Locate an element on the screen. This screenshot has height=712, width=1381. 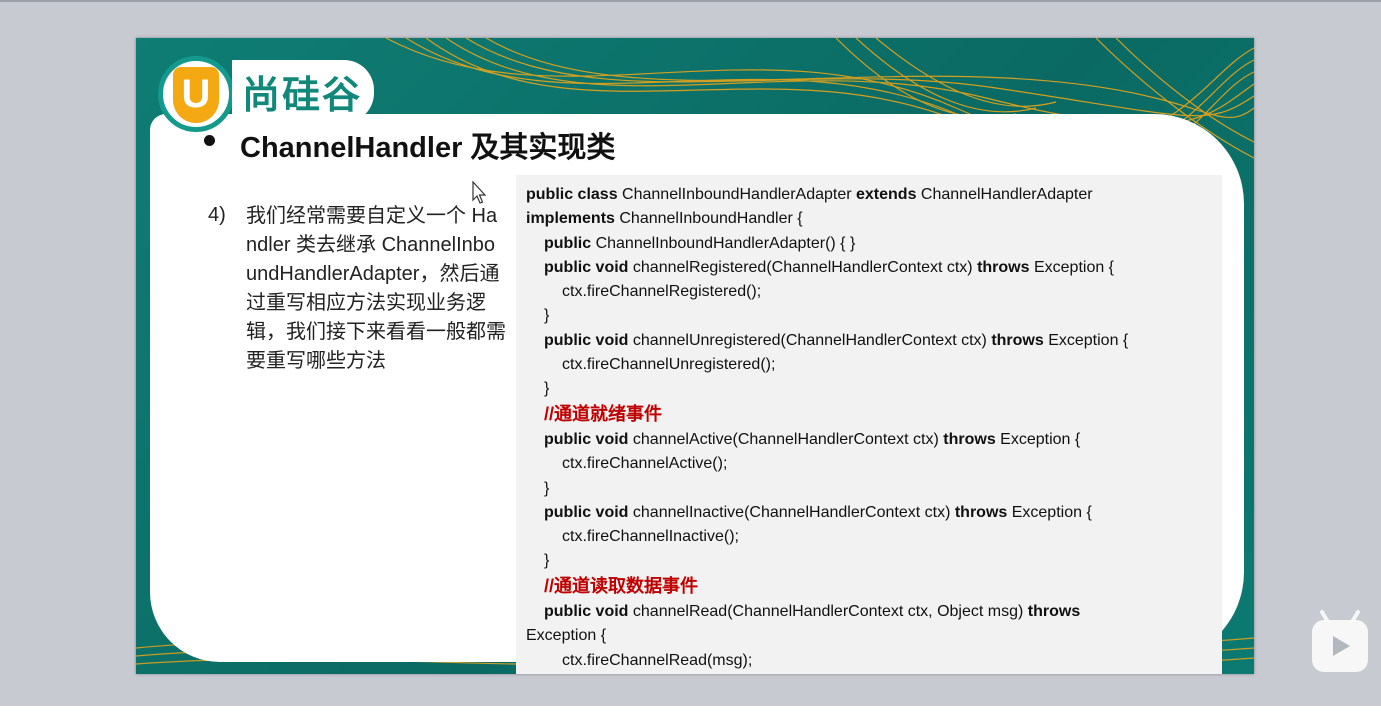
code-text: ChannelHandlerAdapter is located at coordinates (1006, 194).